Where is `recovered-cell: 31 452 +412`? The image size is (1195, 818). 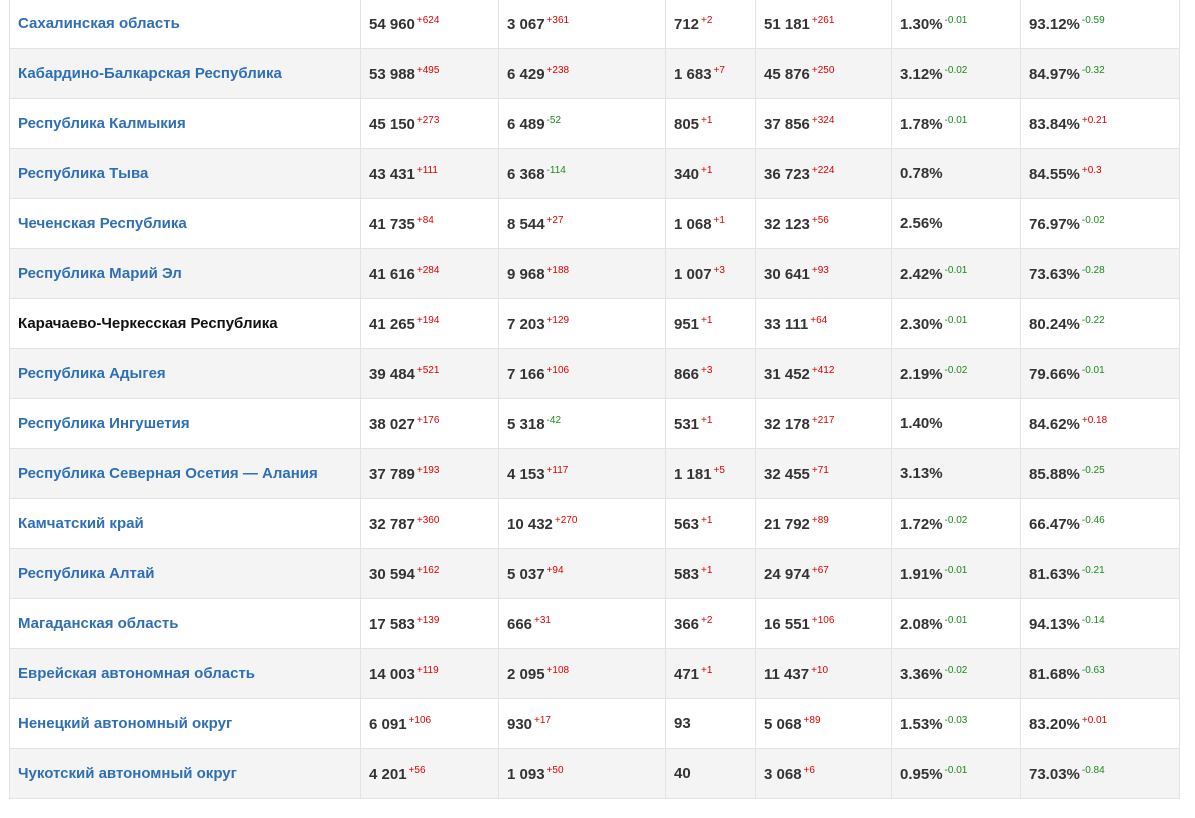 recovered-cell: 31 452 +412 is located at coordinates (823, 373).